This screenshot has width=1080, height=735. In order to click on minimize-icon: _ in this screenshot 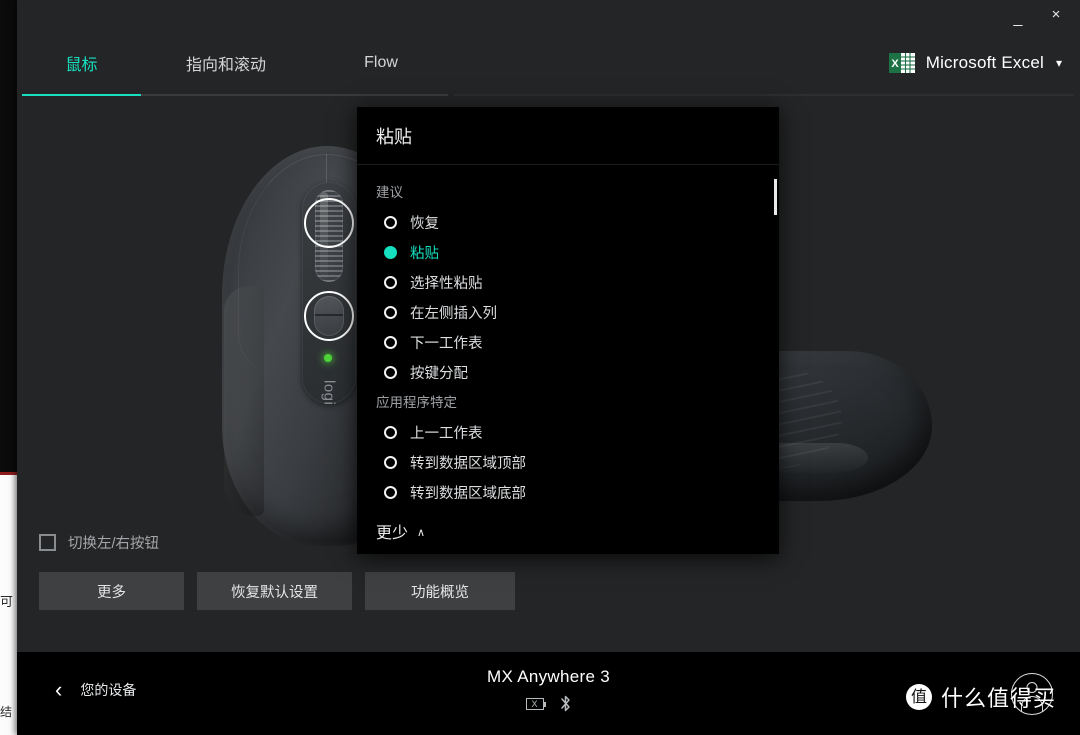, I will do `click(1018, 18)`.